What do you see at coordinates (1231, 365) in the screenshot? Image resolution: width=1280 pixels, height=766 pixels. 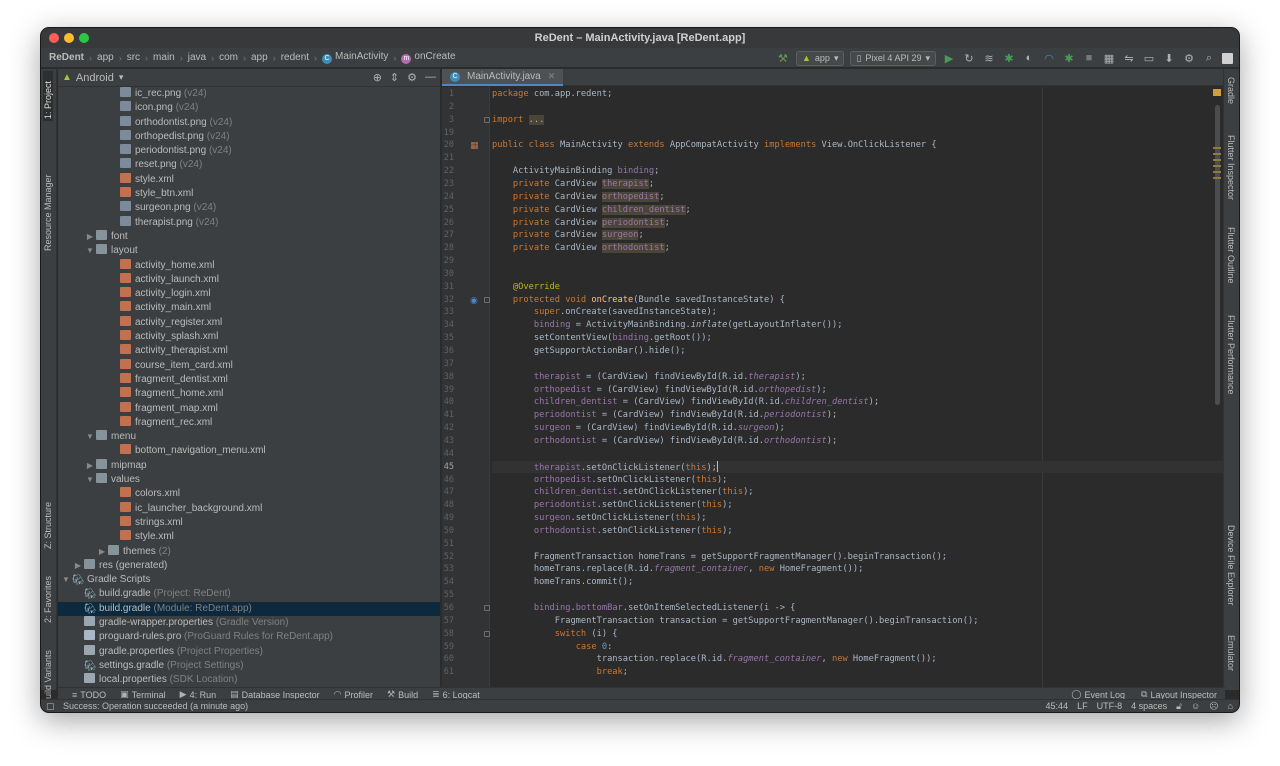 I see `tab-flutter-performance: Flutter Performance` at bounding box center [1231, 365].